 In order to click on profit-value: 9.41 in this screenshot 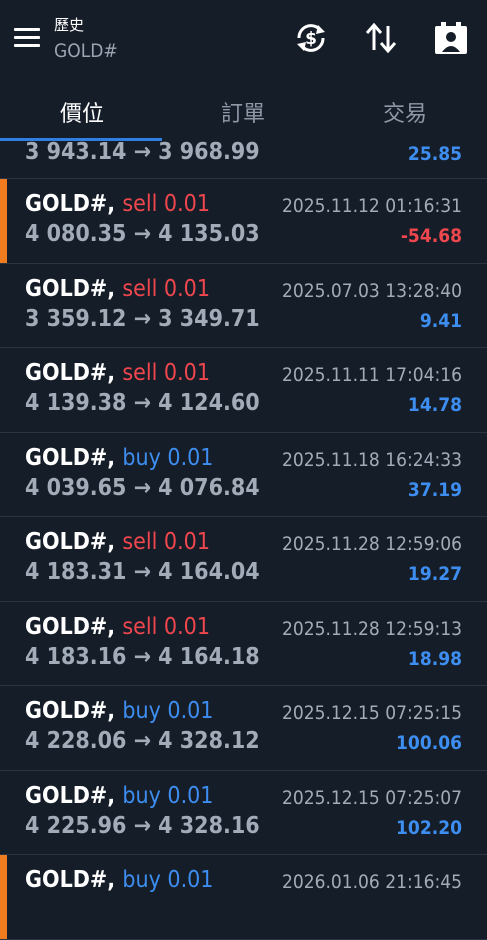, I will do `click(440, 320)`.